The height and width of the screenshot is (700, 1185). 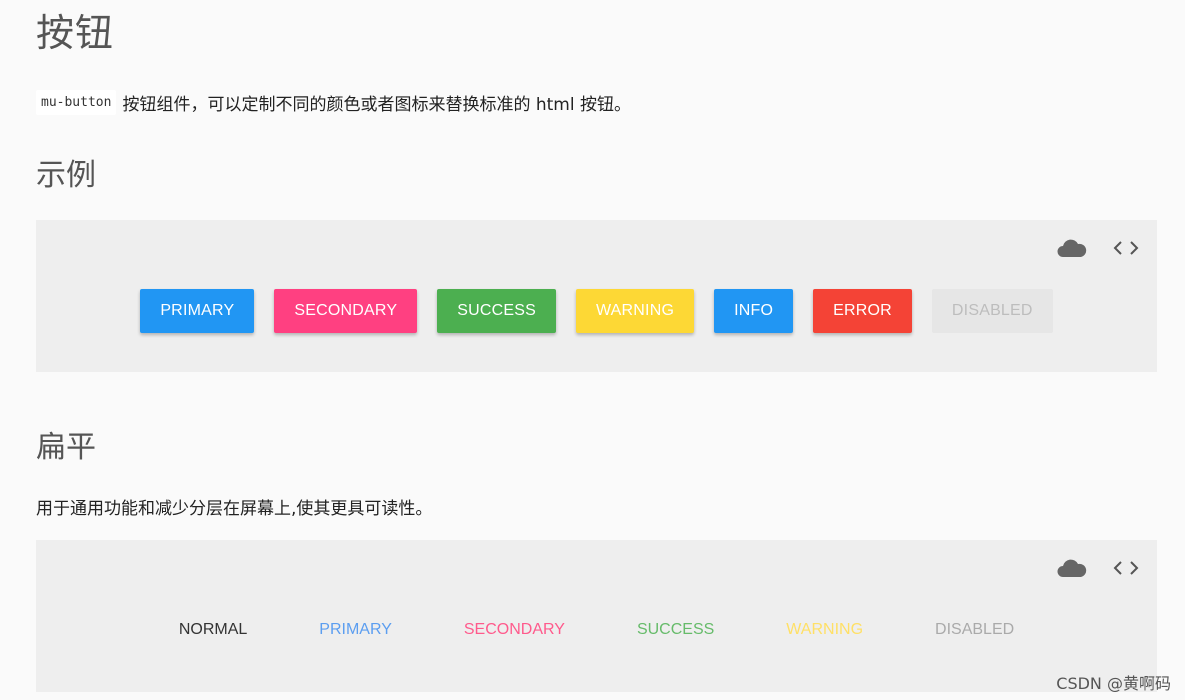 I want to click on flat-demo-tools, so click(x=1098, y=568).